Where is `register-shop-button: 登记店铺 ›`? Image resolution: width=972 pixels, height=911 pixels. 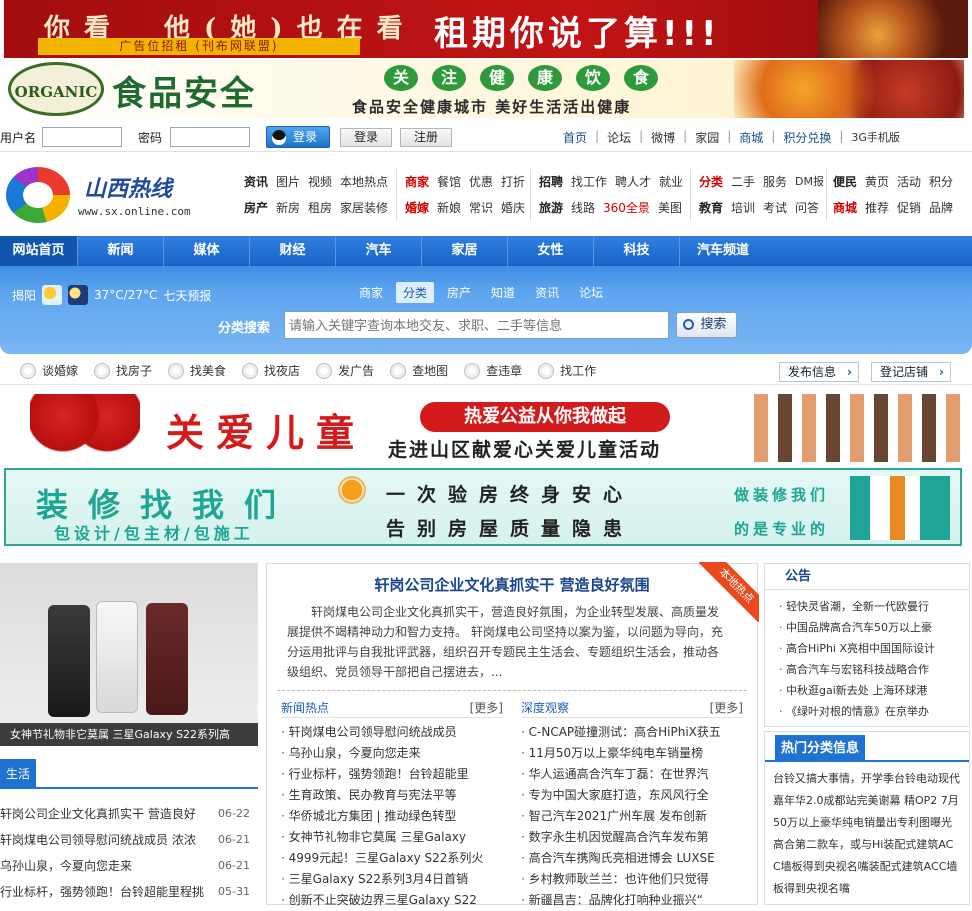
register-shop-button: 登记店铺 › is located at coordinates (911, 372).